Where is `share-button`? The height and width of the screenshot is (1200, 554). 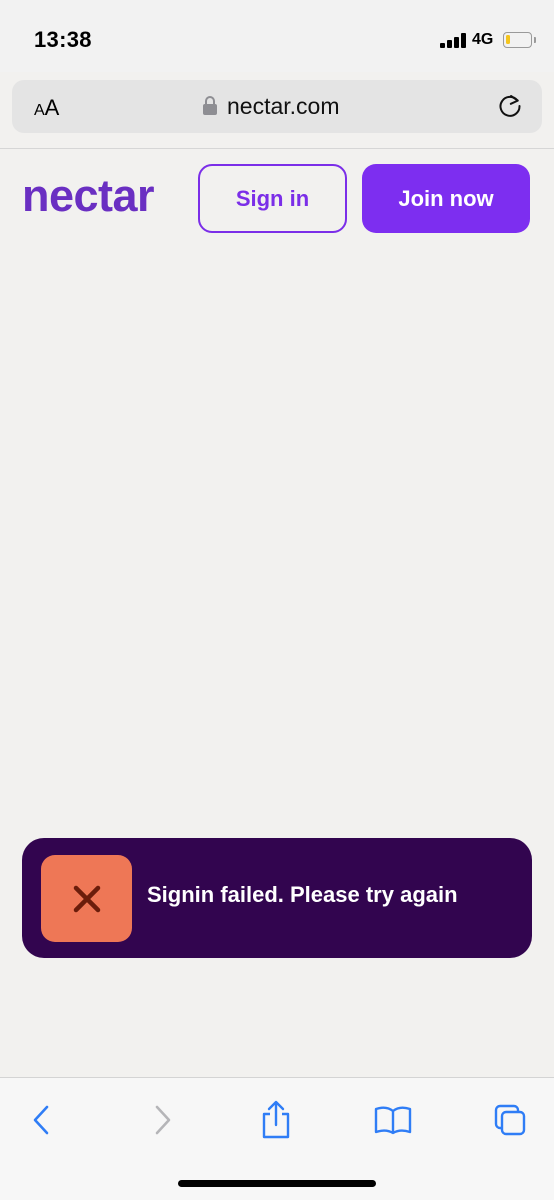
share-button is located at coordinates (276, 1120).